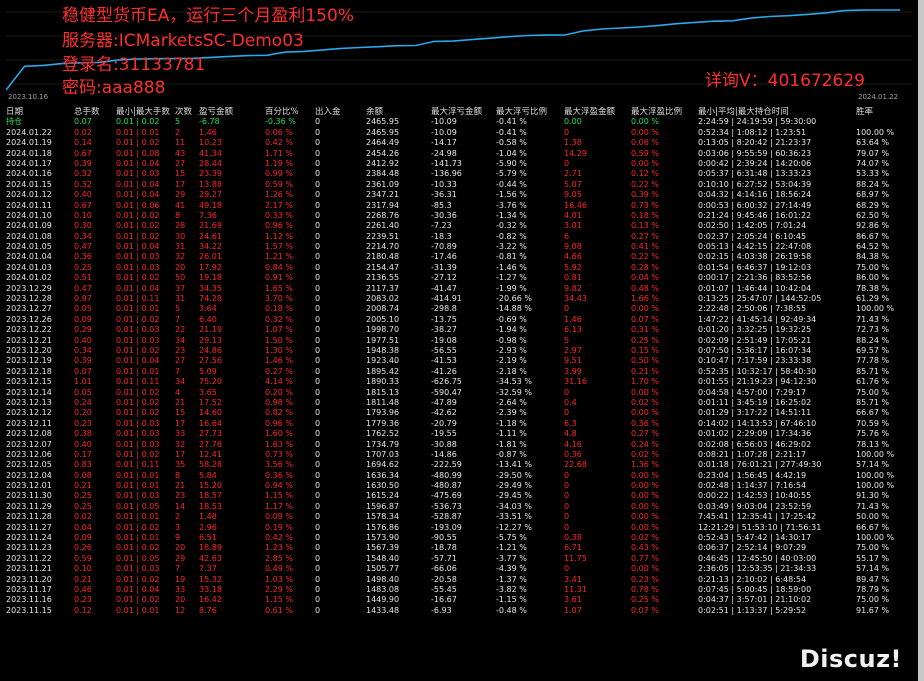 The height and width of the screenshot is (681, 924). What do you see at coordinates (180, 486) in the screenshot?
I see `table-cell: 21` at bounding box center [180, 486].